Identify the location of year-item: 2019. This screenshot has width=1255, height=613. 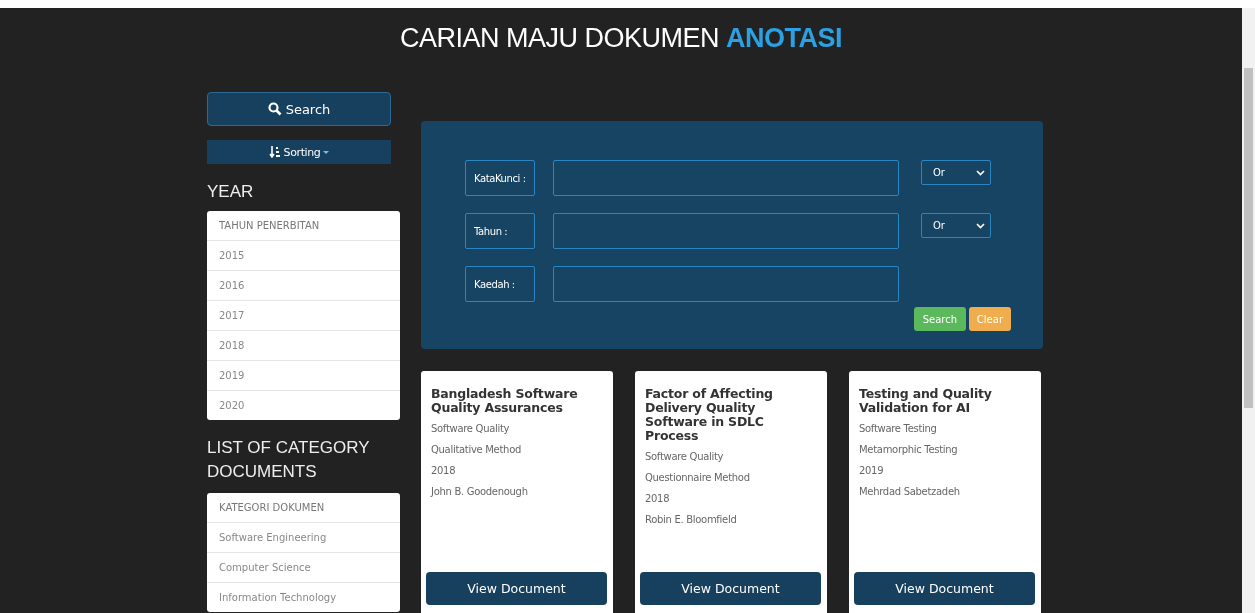
(303, 375).